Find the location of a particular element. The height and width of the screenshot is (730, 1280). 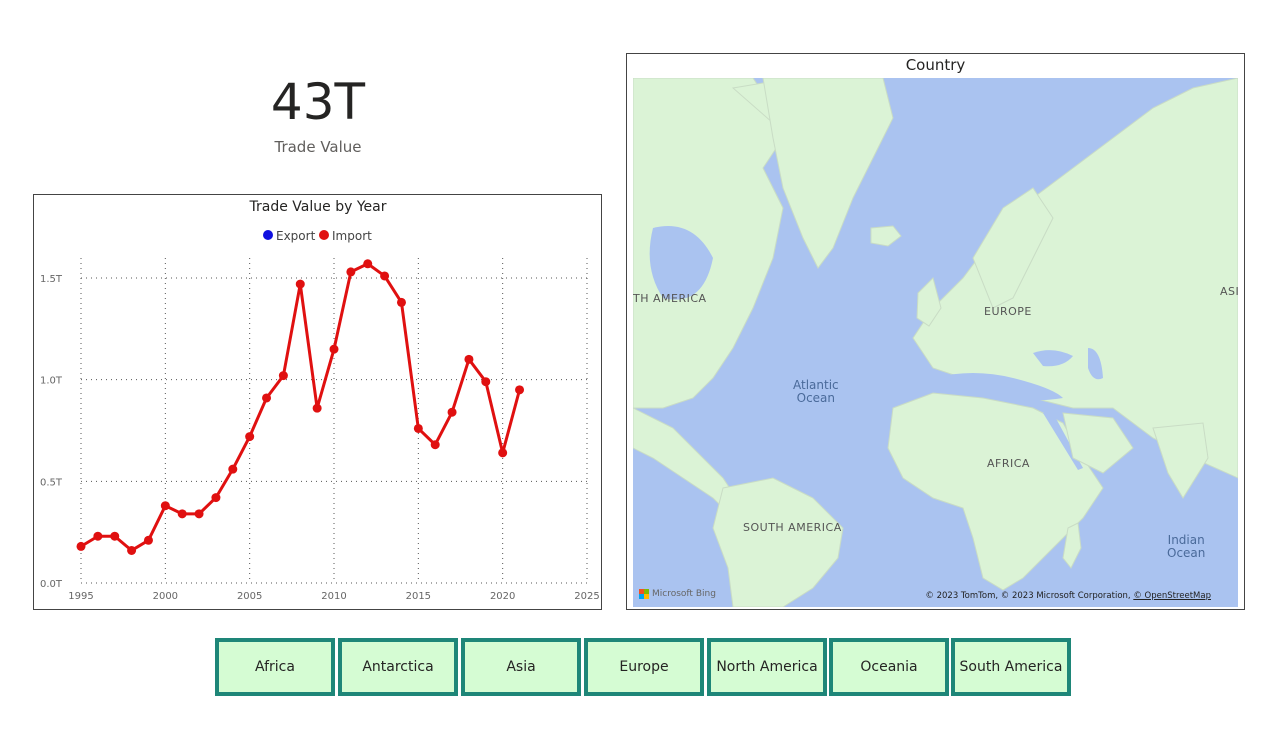

x-tick-label: 2000 is located at coordinates (165, 596).